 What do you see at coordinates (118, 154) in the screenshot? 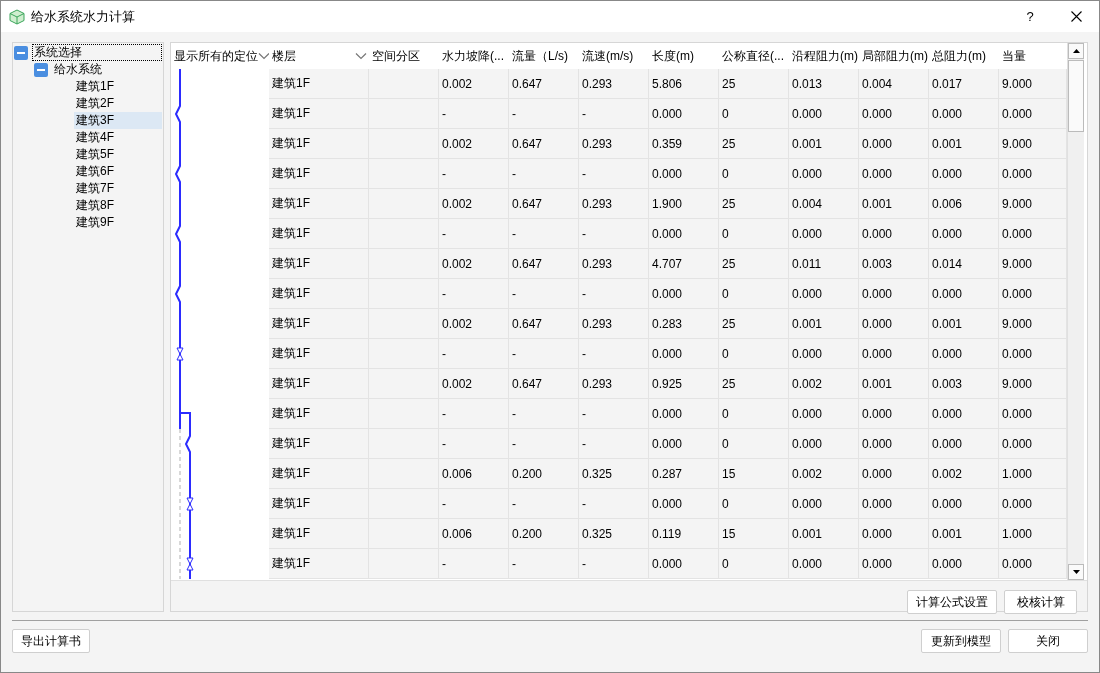
I see `tree-item: 建筑5F` at bounding box center [118, 154].